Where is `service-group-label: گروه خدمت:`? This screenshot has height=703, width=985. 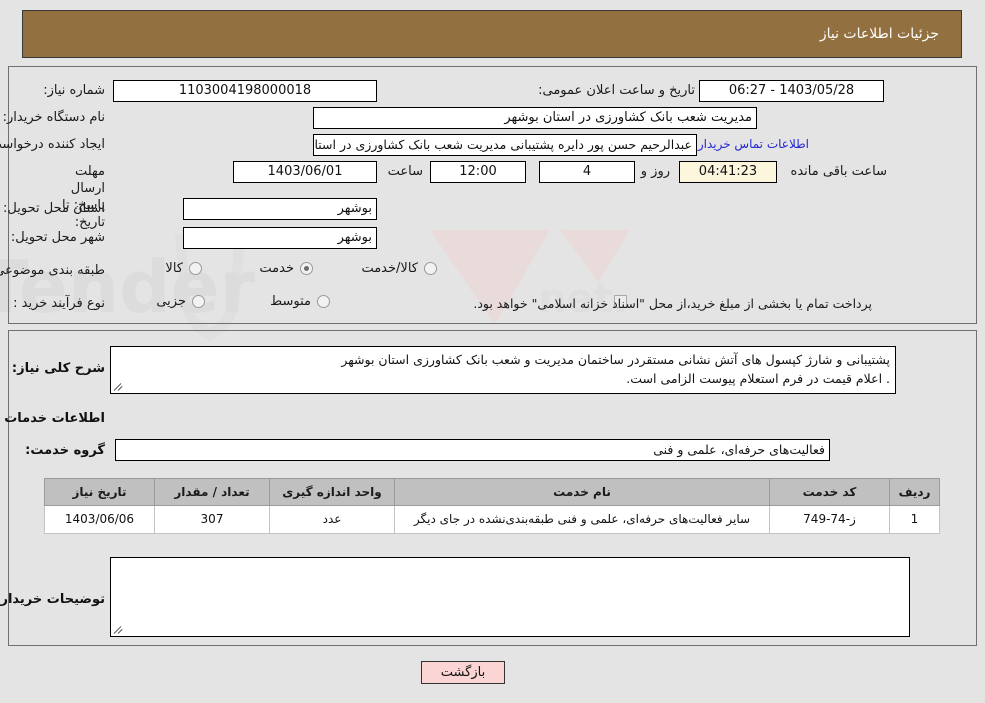 service-group-label: گروه خدمت: is located at coordinates (65, 450).